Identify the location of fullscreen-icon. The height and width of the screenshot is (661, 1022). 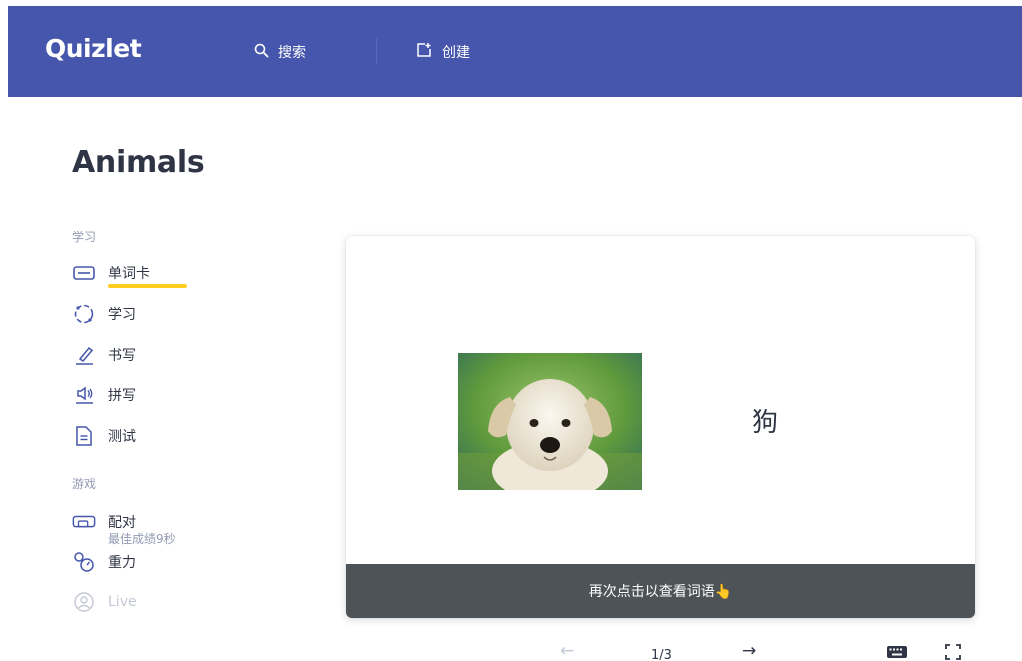
(953, 652).